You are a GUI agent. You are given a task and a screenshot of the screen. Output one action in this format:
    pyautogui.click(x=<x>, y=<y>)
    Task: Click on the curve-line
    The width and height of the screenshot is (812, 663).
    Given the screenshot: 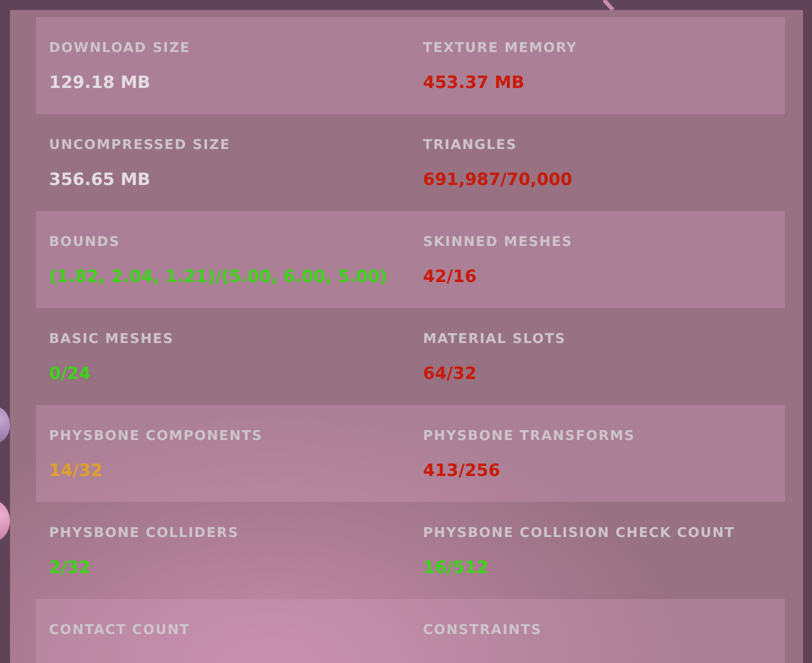 What is the action you would take?
    pyautogui.click(x=608, y=5)
    